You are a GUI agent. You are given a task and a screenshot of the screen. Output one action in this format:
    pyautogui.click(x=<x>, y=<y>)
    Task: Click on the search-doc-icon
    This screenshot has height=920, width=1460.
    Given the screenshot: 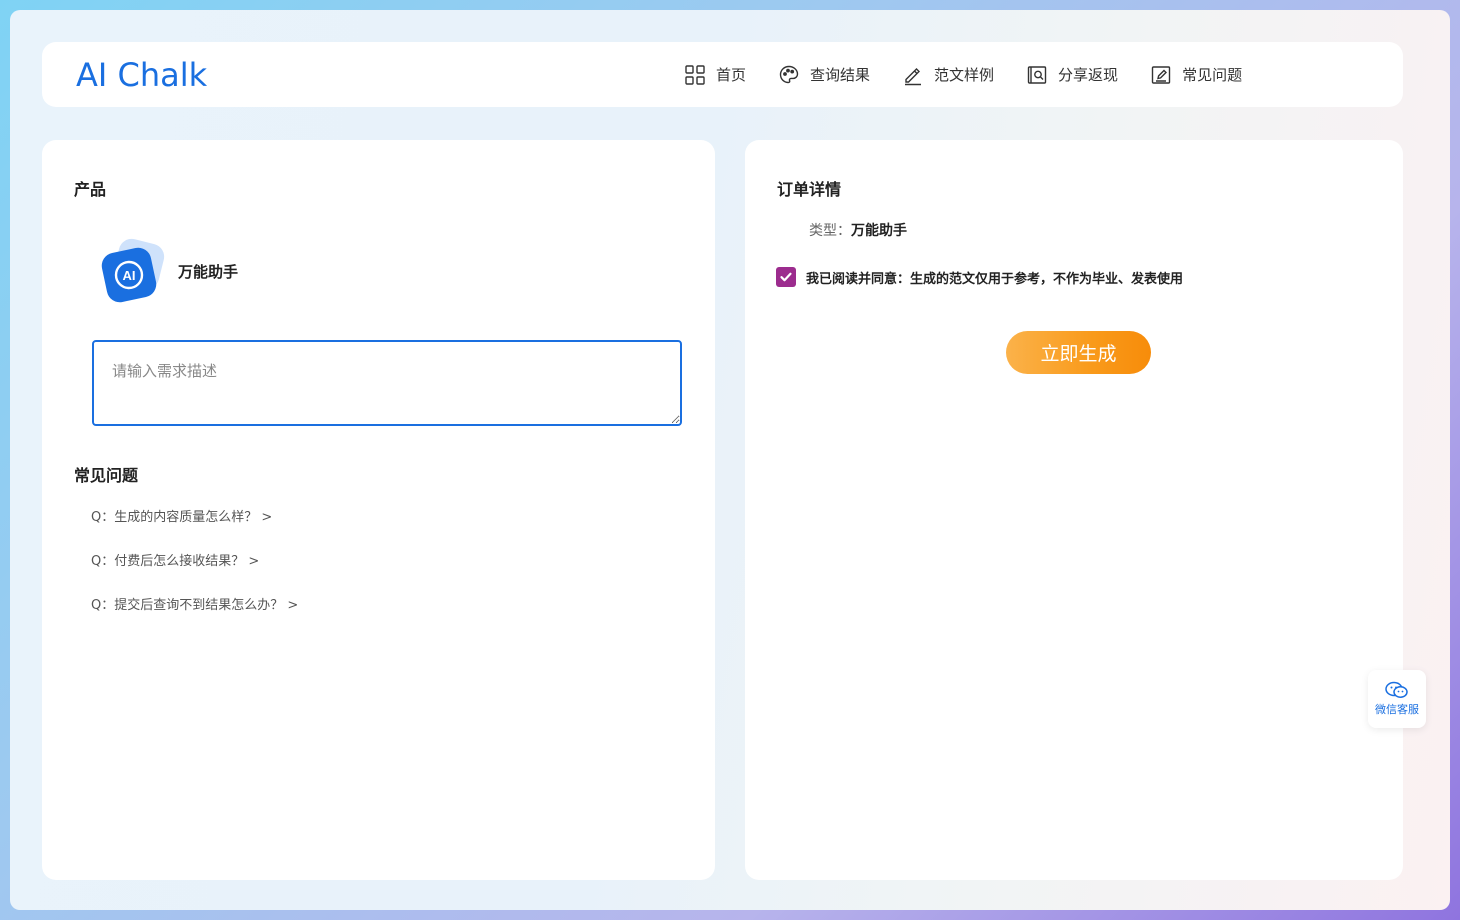 What is the action you would take?
    pyautogui.click(x=1037, y=75)
    